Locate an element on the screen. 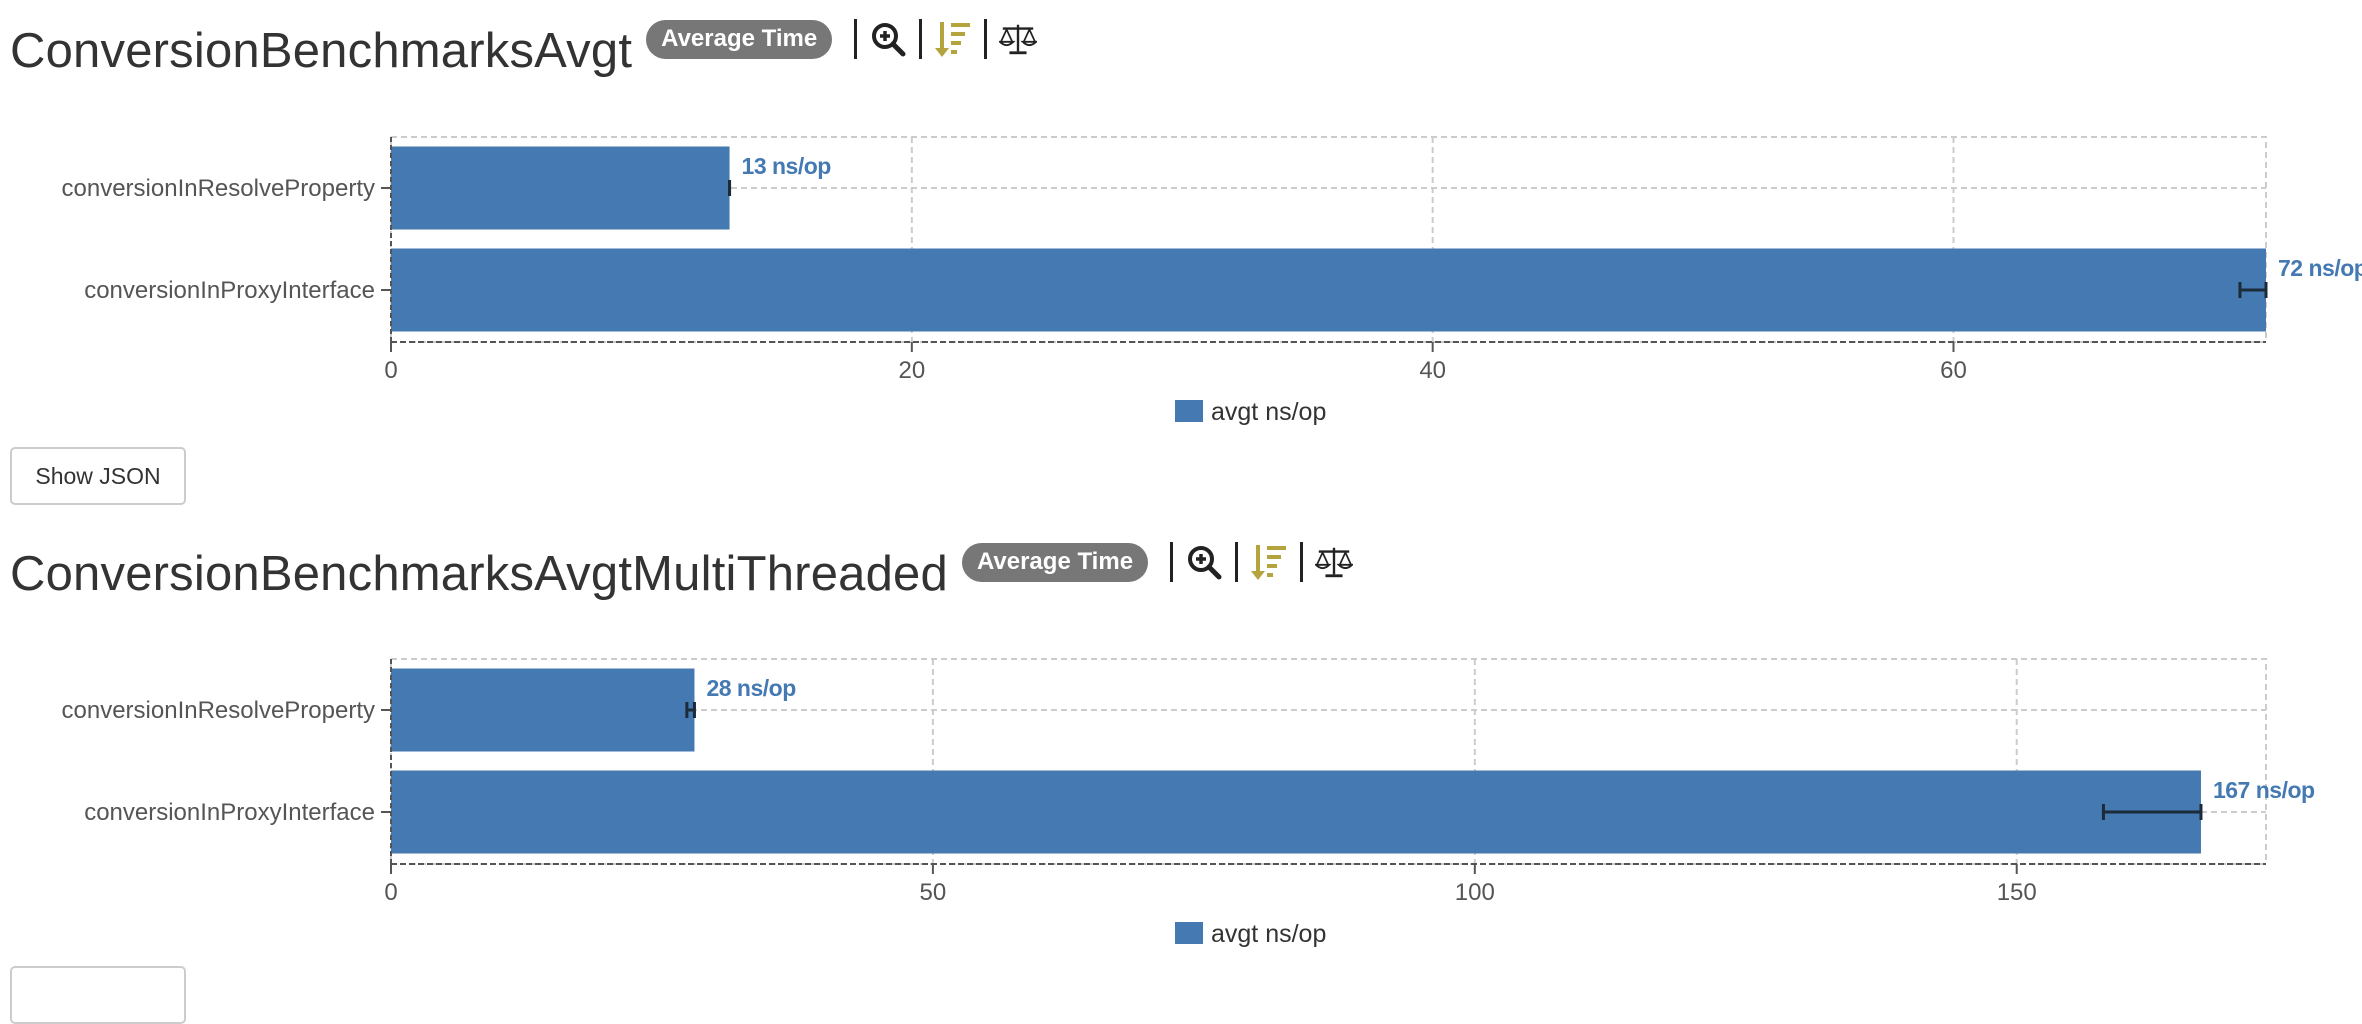  show-json-button: Show JSON is located at coordinates (98, 476).